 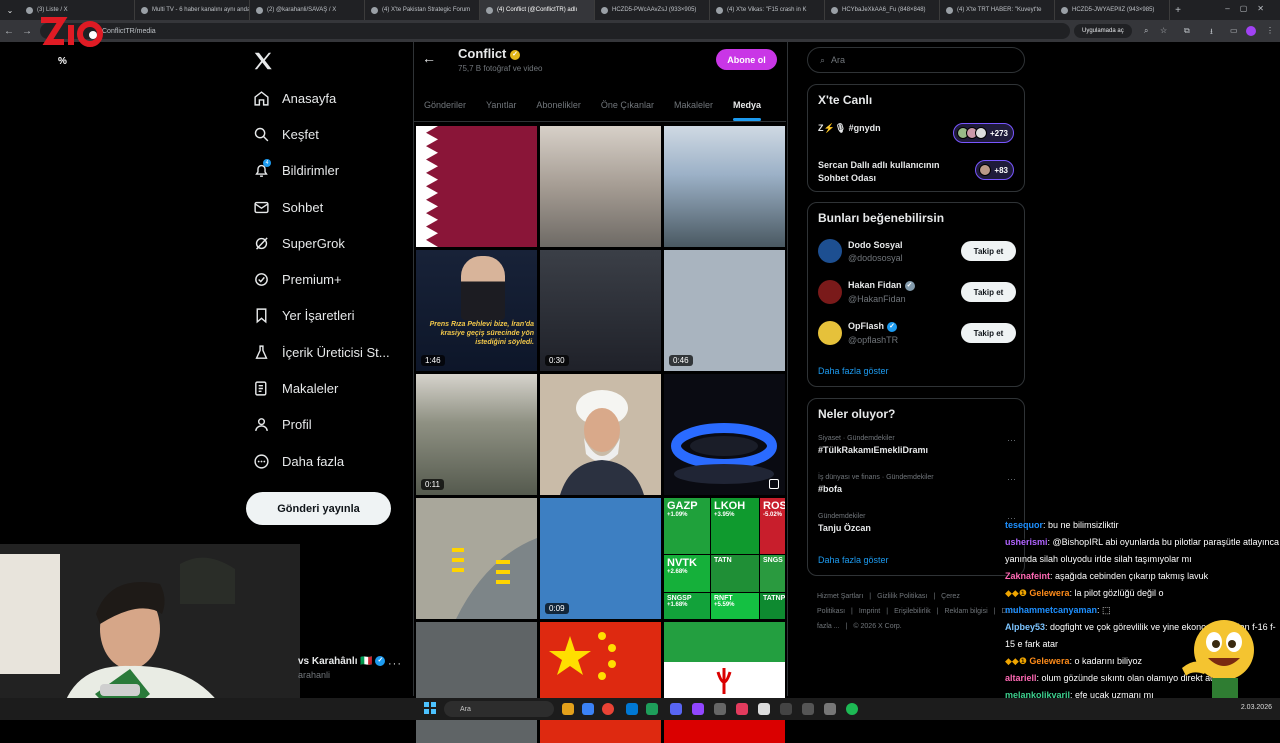 I want to click on open-in-app-button: Uygulamada aç, so click(x=1103, y=31).